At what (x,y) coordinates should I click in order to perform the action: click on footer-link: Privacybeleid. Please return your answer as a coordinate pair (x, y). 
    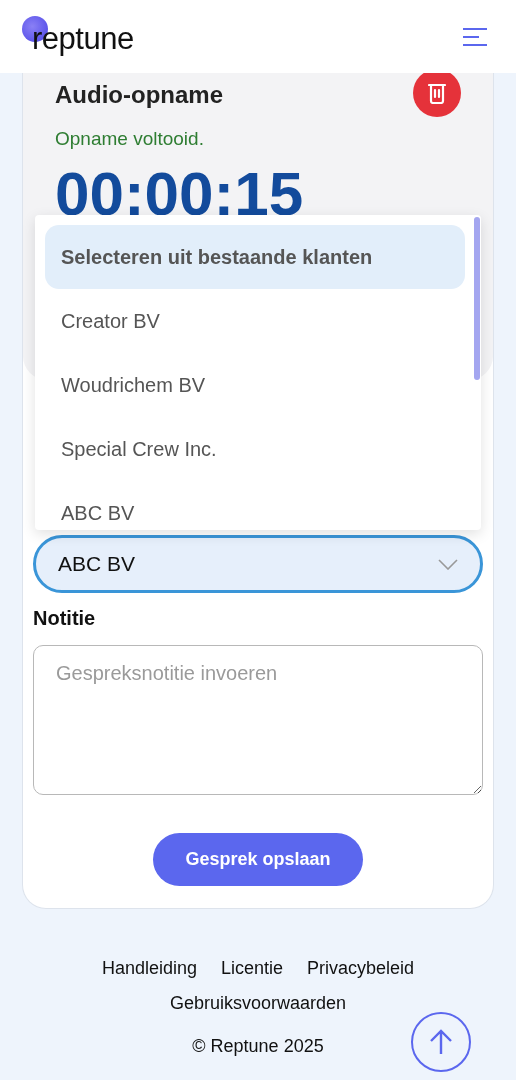
    Looking at the image, I should click on (361, 968).